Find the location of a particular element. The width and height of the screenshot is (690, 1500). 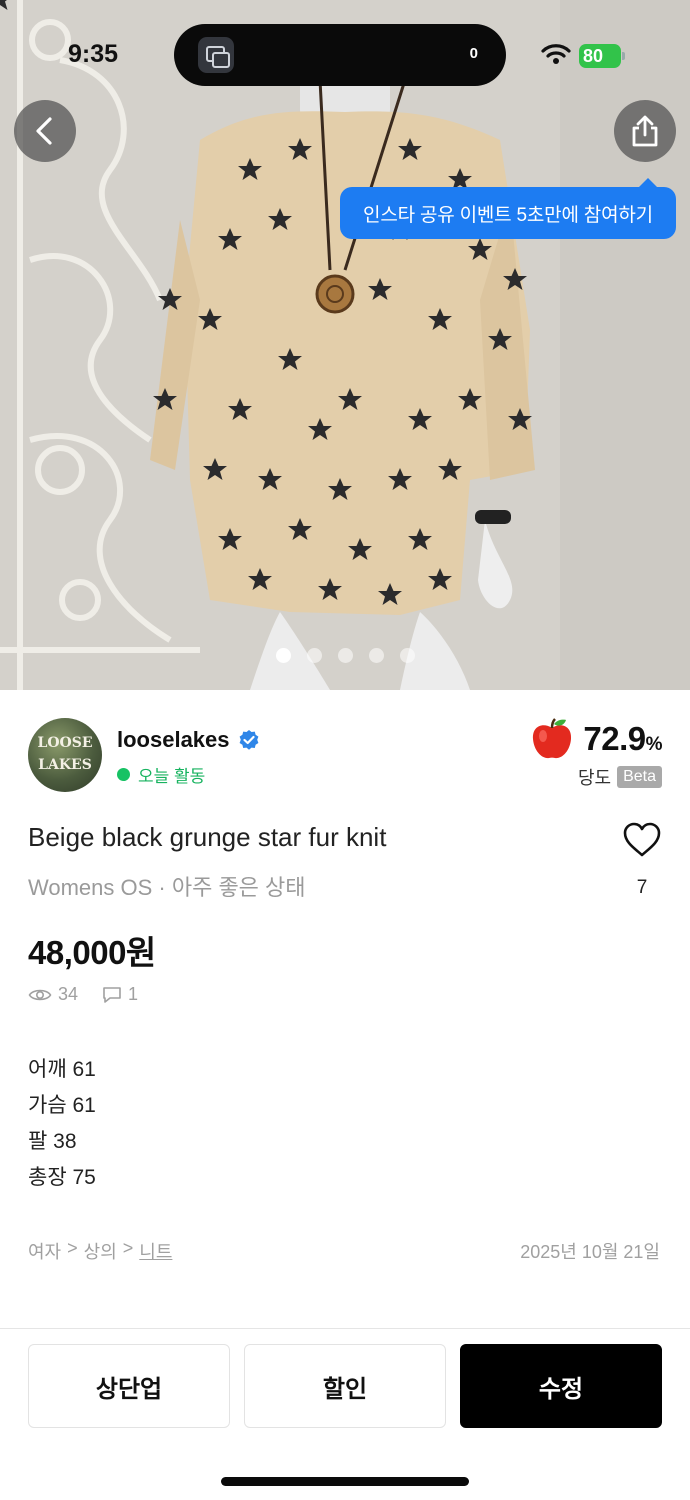

seller-activity: 오늘 활동 is located at coordinates (161, 774).